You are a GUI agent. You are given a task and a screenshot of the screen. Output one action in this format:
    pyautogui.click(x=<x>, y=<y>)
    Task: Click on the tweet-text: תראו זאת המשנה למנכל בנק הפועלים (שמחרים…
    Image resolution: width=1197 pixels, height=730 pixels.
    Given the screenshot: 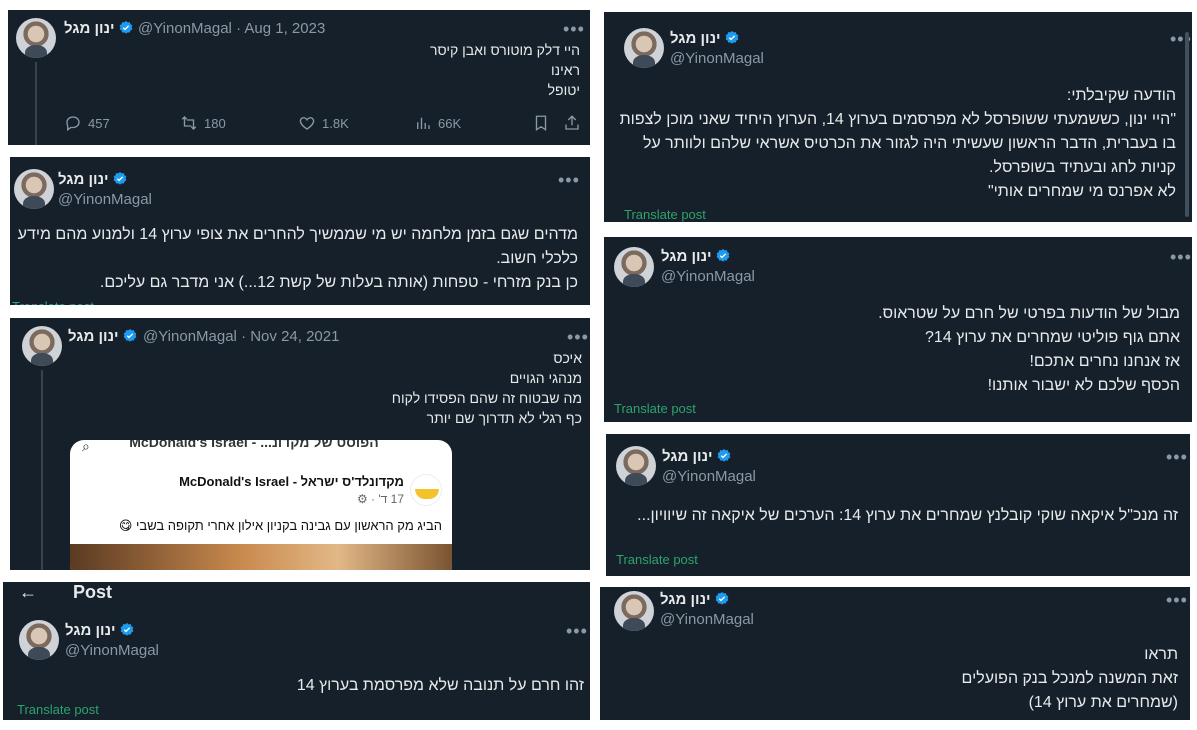 What is the action you would take?
    pyautogui.click(x=1069, y=678)
    